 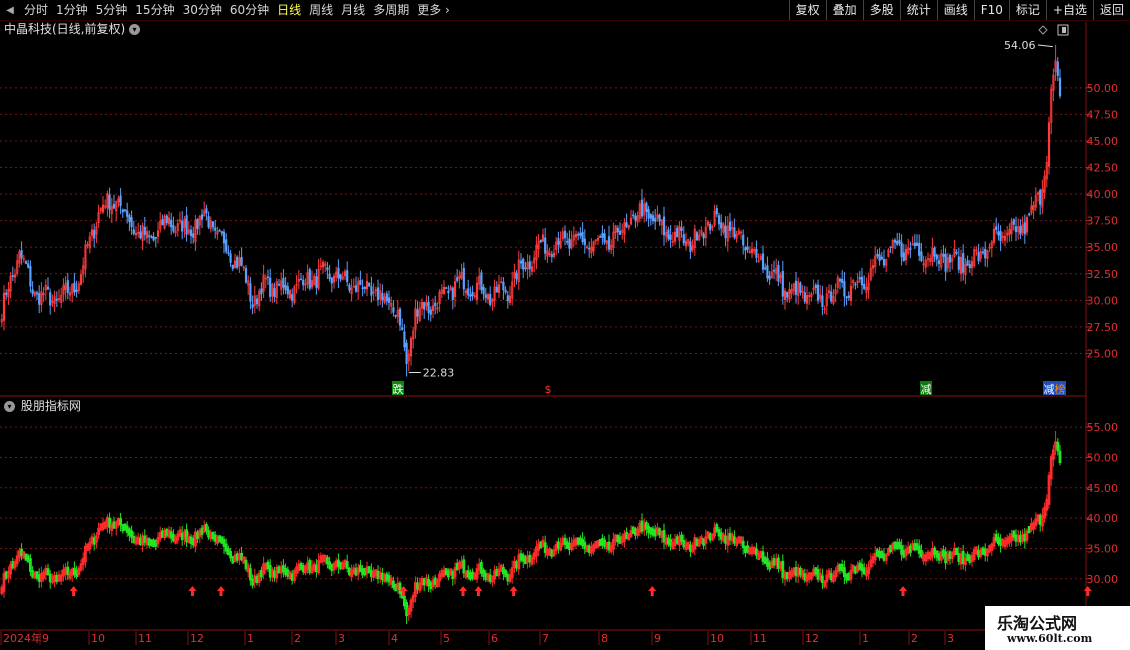 I want to click on tab-5min: 5分钟, so click(x=112, y=10).